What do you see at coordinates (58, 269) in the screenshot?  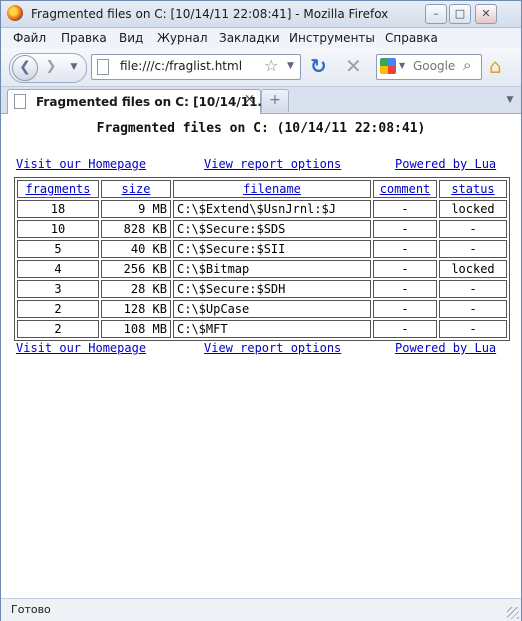 I see `cell-fragments: 4` at bounding box center [58, 269].